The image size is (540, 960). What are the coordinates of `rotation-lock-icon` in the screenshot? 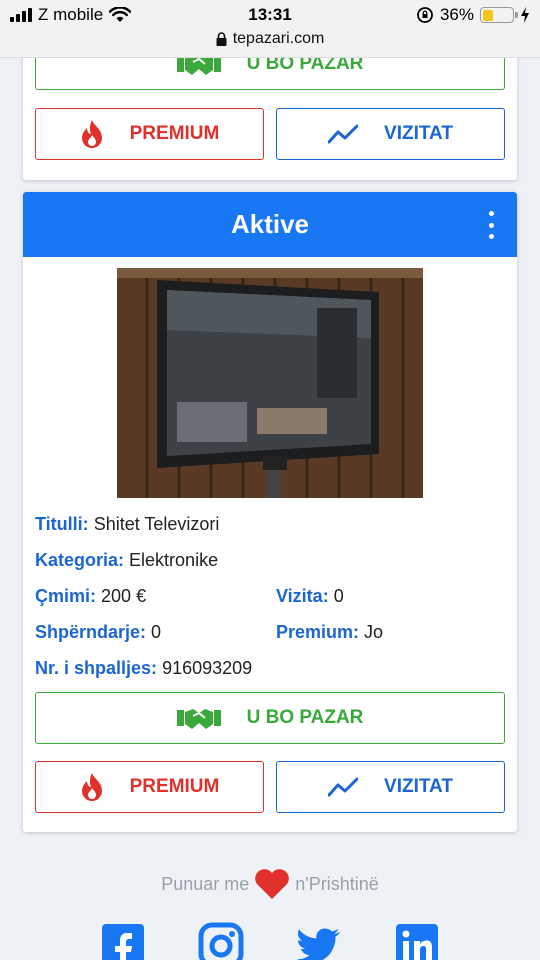 It's located at (425, 15).